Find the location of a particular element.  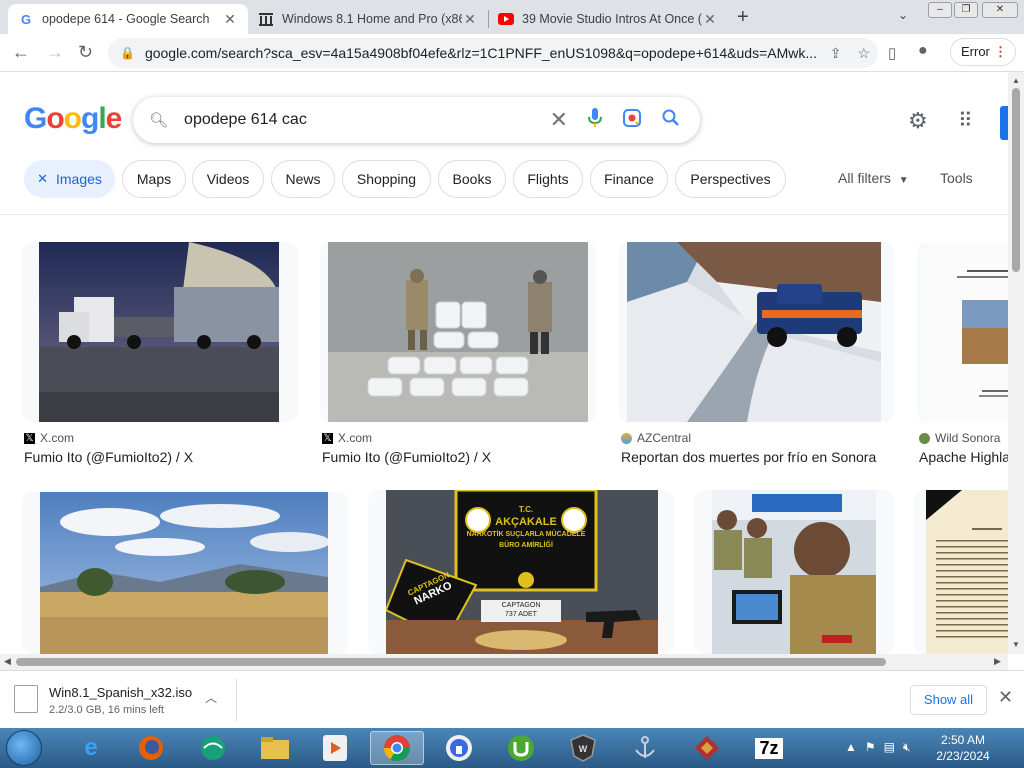

chip-perspectives: Perspectives is located at coordinates (730, 179).